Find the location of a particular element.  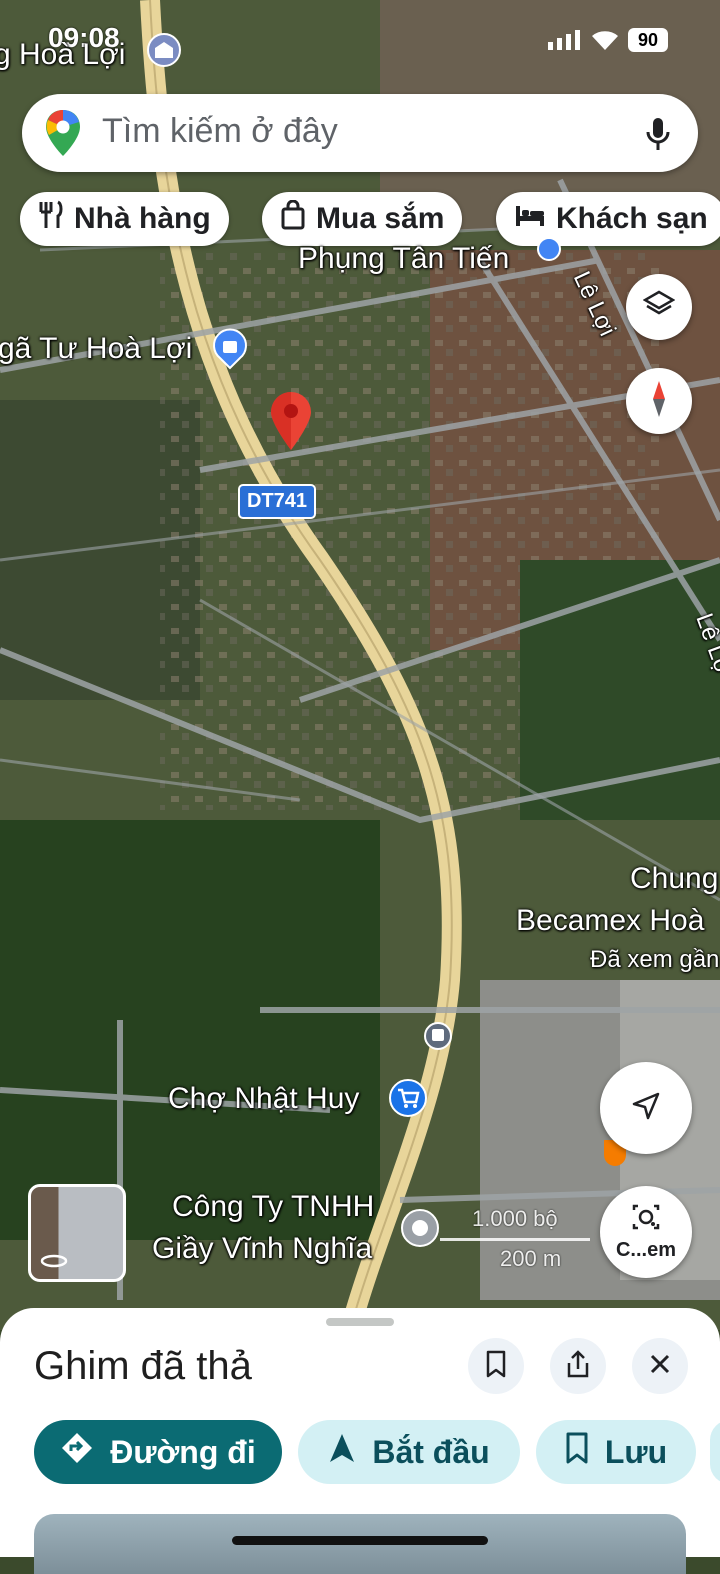

map-label-hoa-loi: g Hoà Lợi is located at coordinates (62, 55).